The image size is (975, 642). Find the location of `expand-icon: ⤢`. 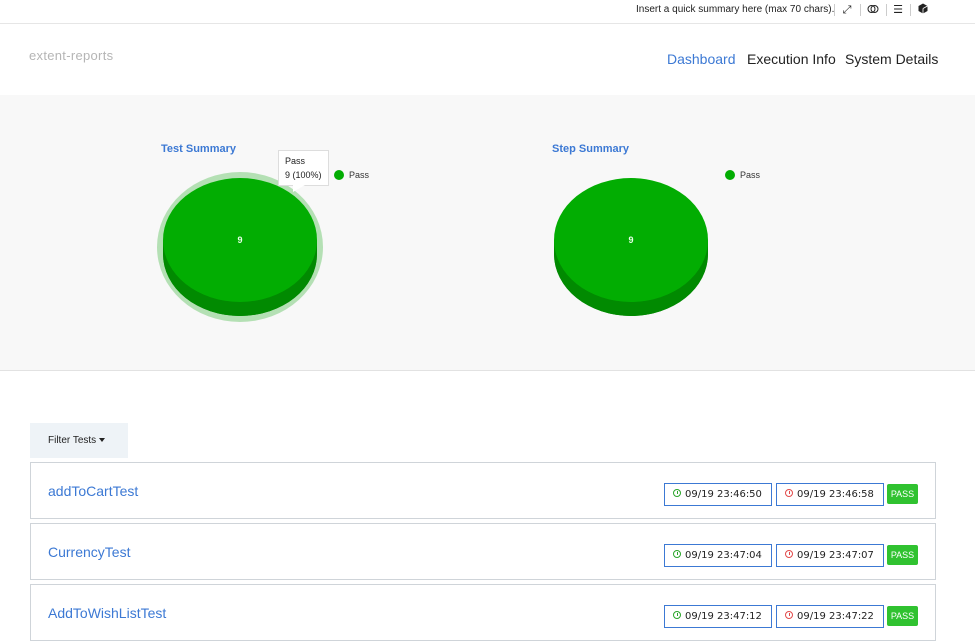

expand-icon: ⤢ is located at coordinates (847, 10).